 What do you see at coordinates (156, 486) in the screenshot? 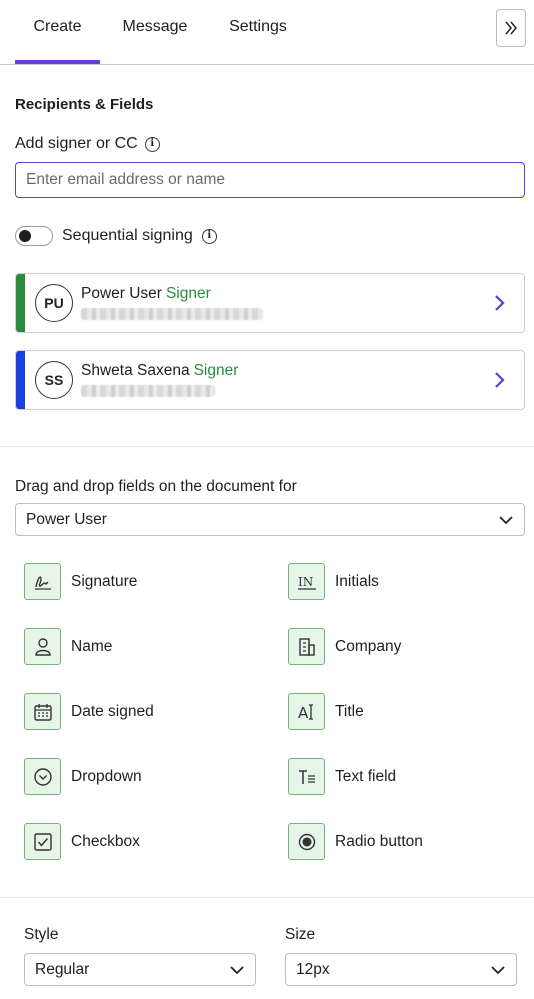
I see `fields-for-label: Drag and drop fields on the document for` at bounding box center [156, 486].